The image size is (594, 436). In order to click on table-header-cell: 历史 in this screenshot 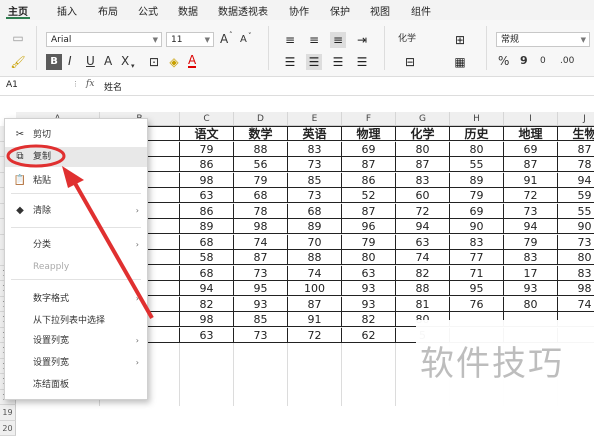, I will do `click(477, 133)`.